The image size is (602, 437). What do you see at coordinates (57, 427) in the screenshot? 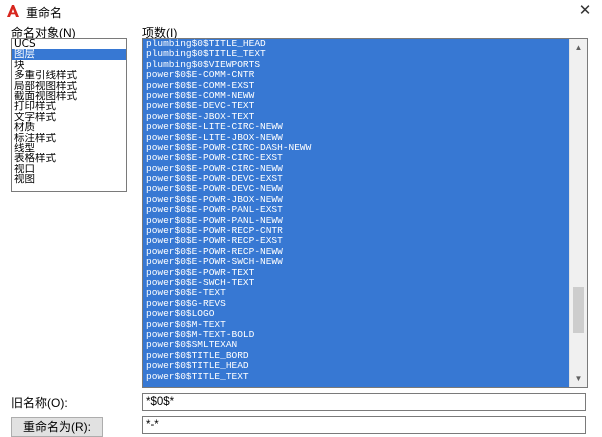
I see `rename-to-button: 重命名为(R):` at bounding box center [57, 427].